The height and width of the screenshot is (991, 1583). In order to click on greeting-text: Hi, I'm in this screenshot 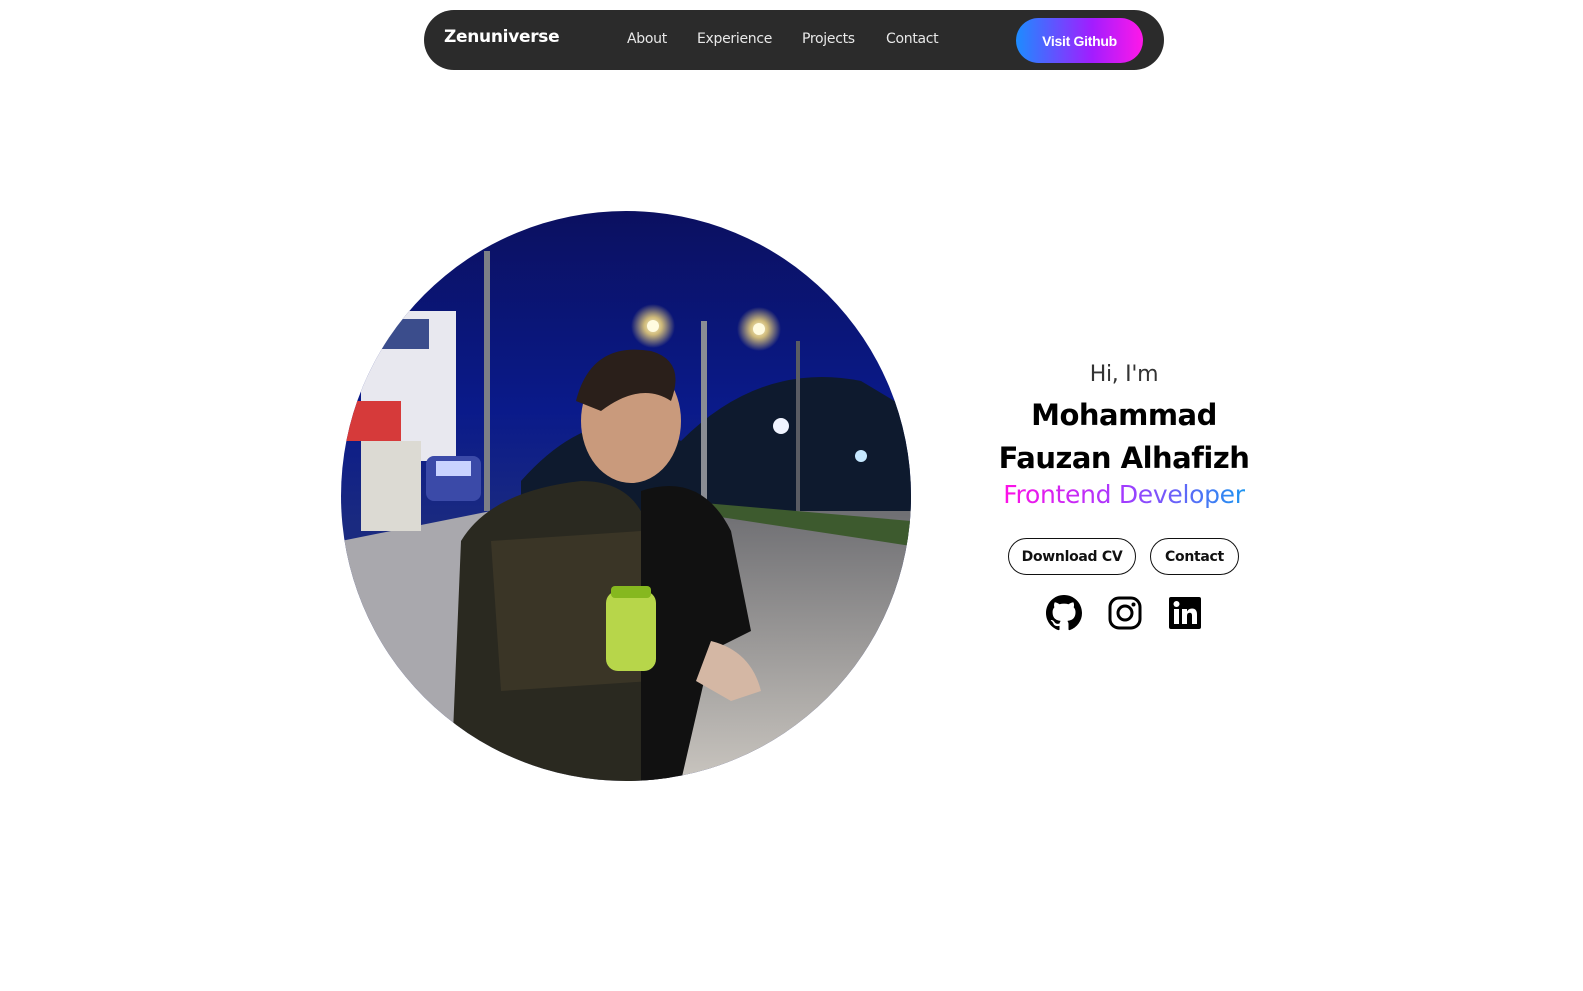, I will do `click(1124, 374)`.